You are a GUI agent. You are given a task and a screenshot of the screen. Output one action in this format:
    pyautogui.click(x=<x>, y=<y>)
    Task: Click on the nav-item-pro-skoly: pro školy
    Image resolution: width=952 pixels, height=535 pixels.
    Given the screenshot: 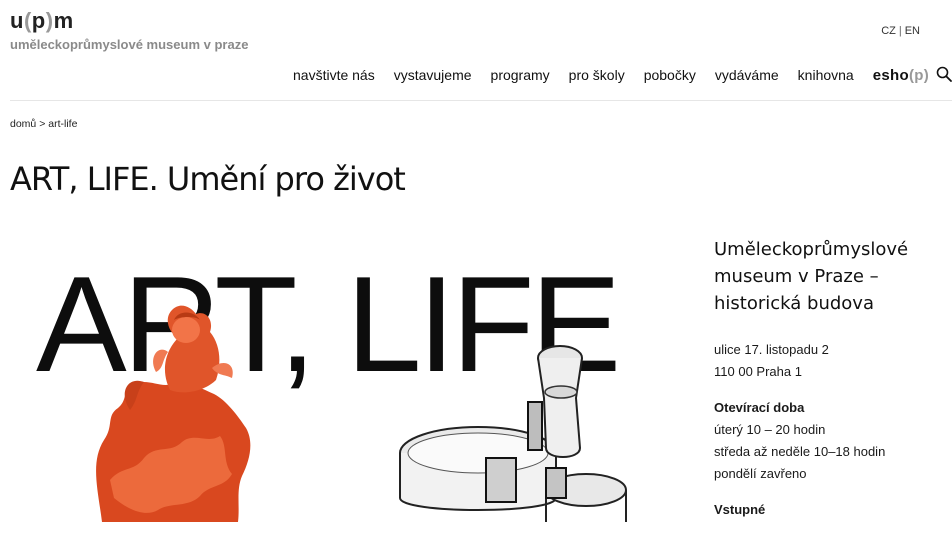 What is the action you would take?
    pyautogui.click(x=597, y=75)
    